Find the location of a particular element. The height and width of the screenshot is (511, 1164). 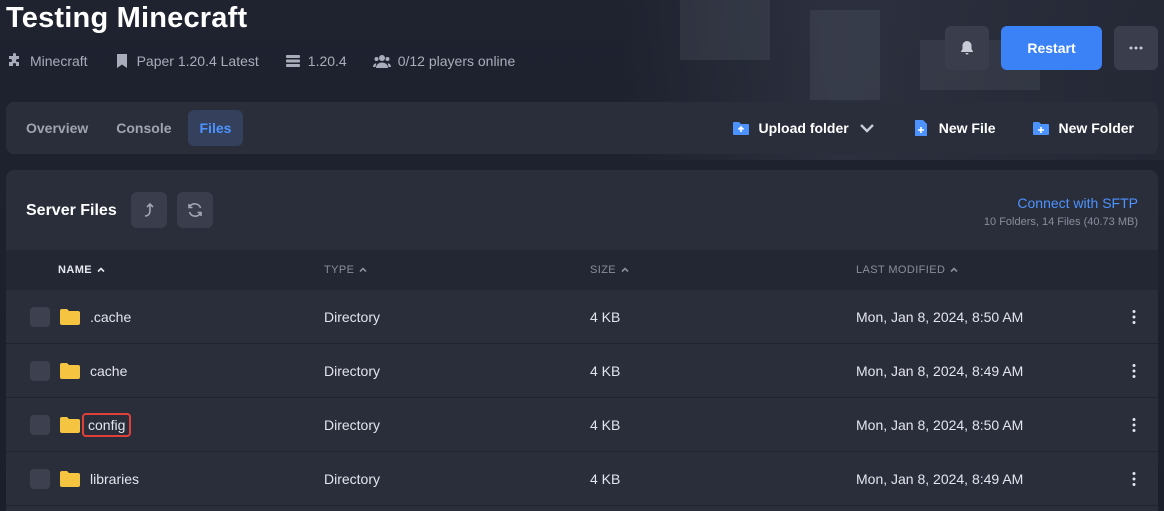

bookmark-icon is located at coordinates (121, 61).